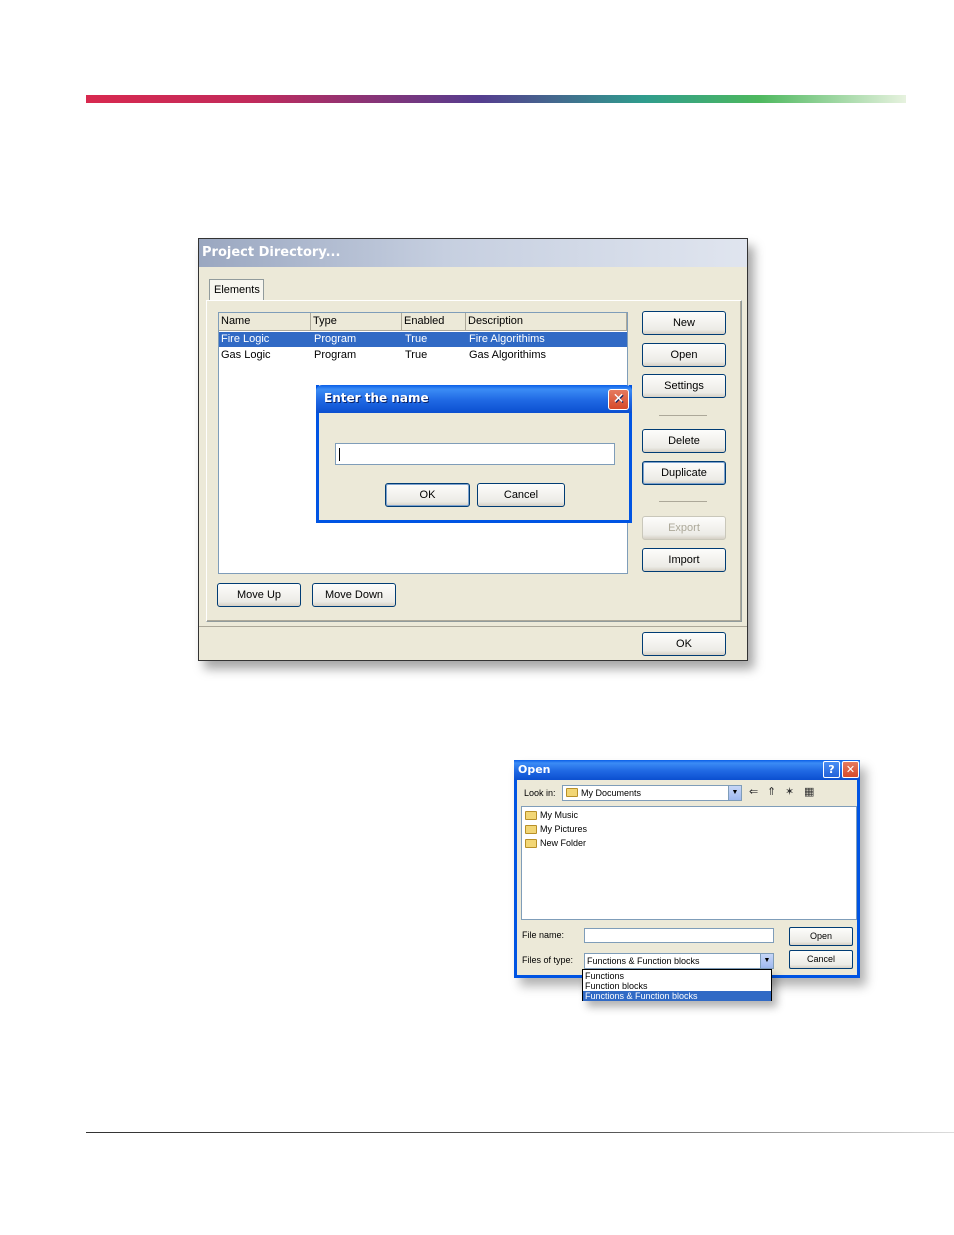  What do you see at coordinates (677, 996) in the screenshot?
I see `dropdown-option: Functions & Function blocks` at bounding box center [677, 996].